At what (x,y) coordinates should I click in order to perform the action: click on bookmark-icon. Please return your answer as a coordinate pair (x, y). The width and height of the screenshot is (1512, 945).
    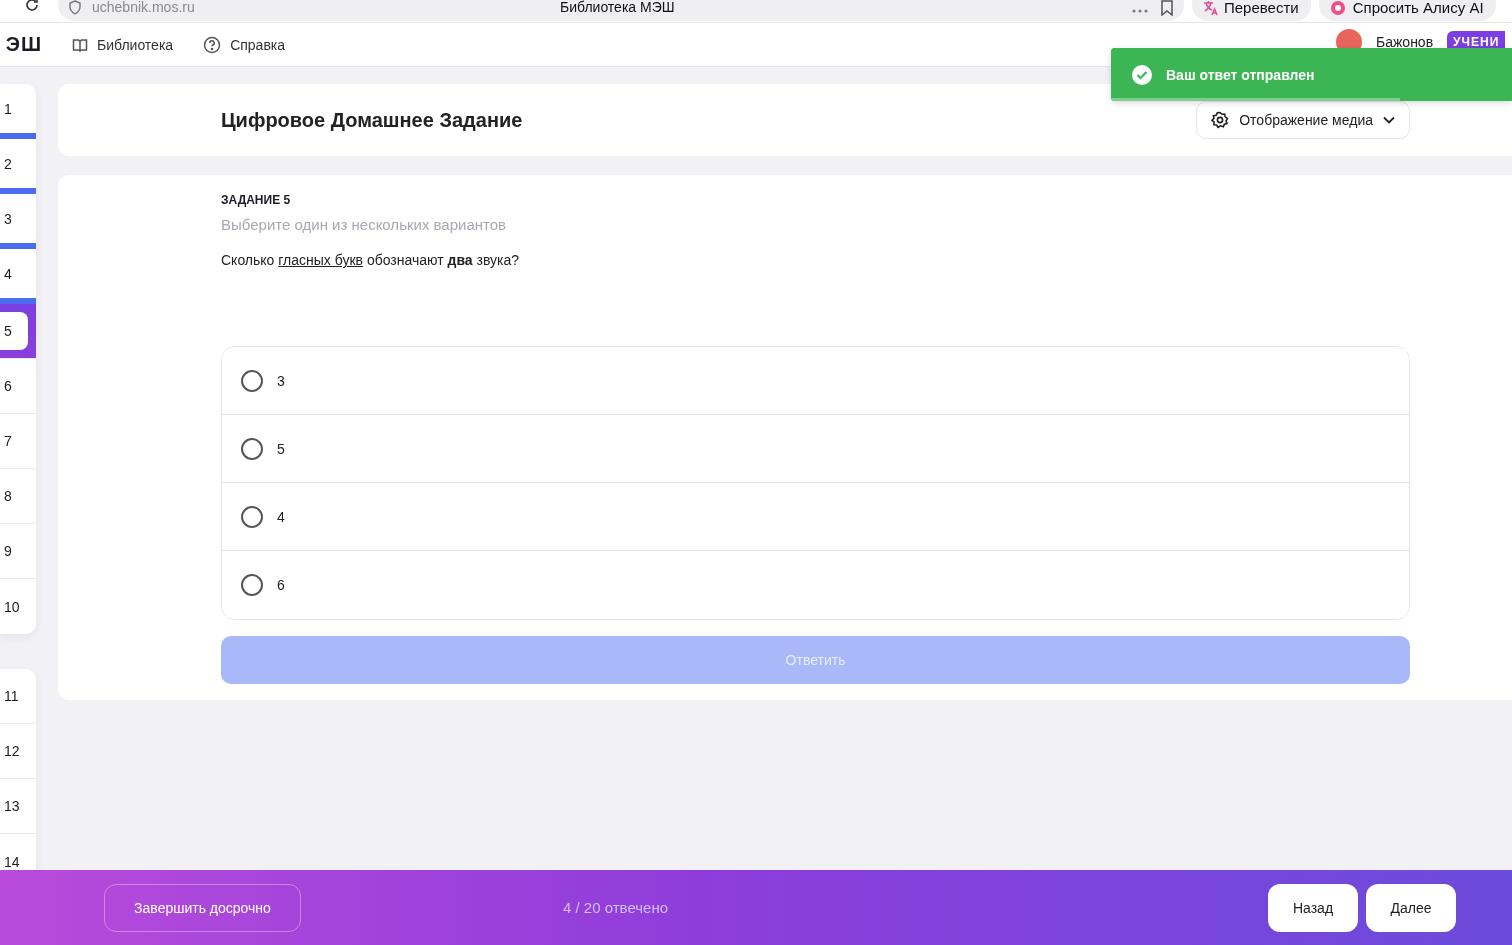
    Looking at the image, I should click on (1167, 8).